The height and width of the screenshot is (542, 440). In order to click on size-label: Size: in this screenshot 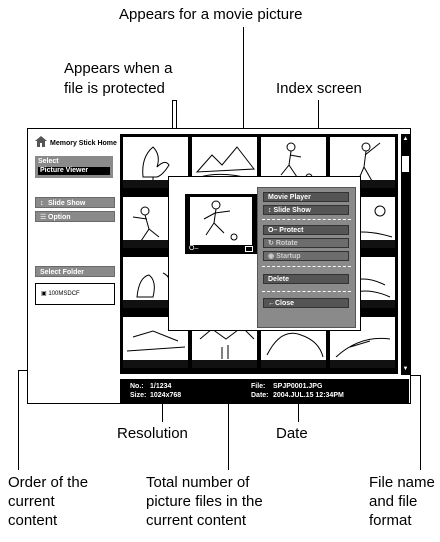, I will do `click(138, 395)`.